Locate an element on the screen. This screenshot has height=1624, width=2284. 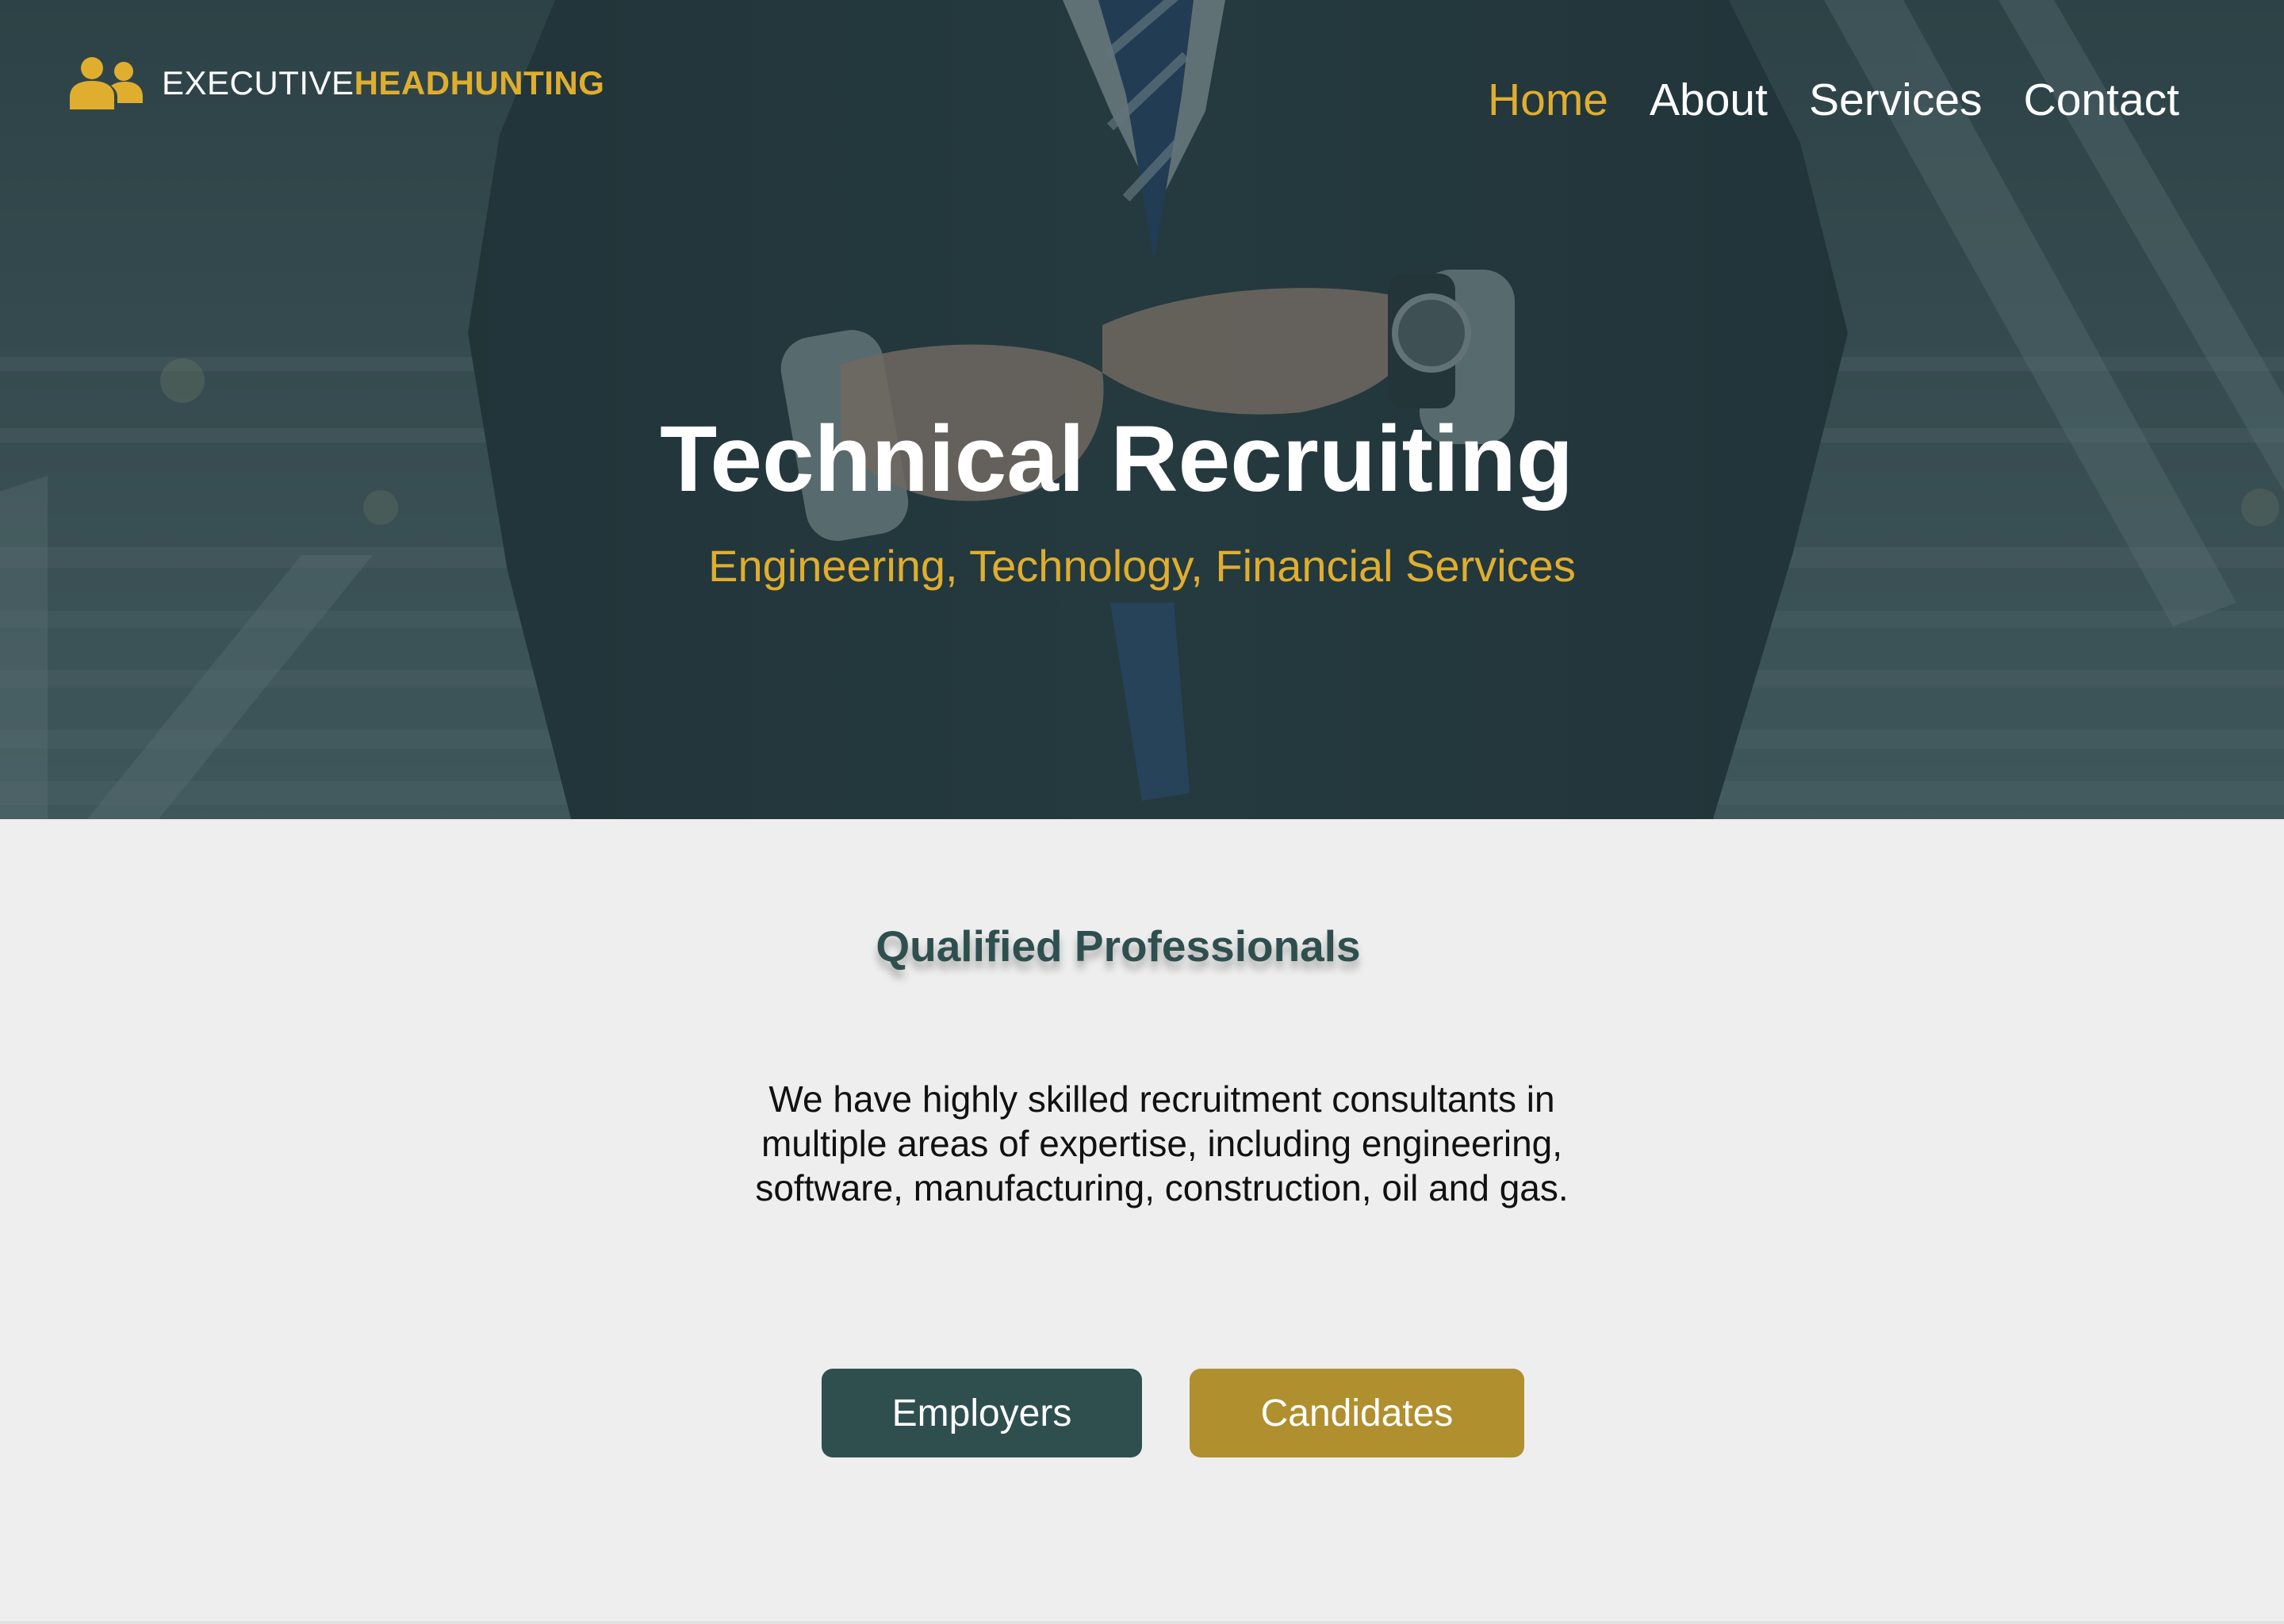
brand-name: EXECUTIVEHEADHUNTING is located at coordinates (383, 83).